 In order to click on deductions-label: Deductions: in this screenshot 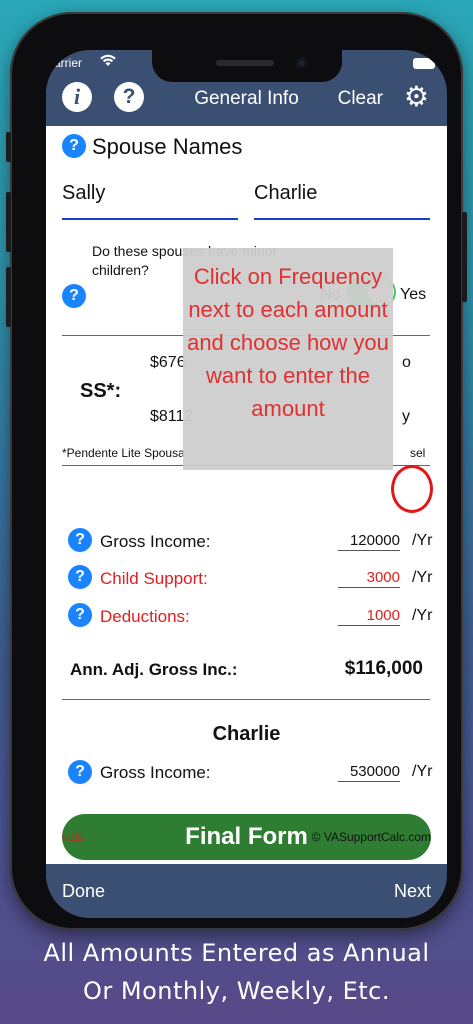, I will do `click(145, 616)`.